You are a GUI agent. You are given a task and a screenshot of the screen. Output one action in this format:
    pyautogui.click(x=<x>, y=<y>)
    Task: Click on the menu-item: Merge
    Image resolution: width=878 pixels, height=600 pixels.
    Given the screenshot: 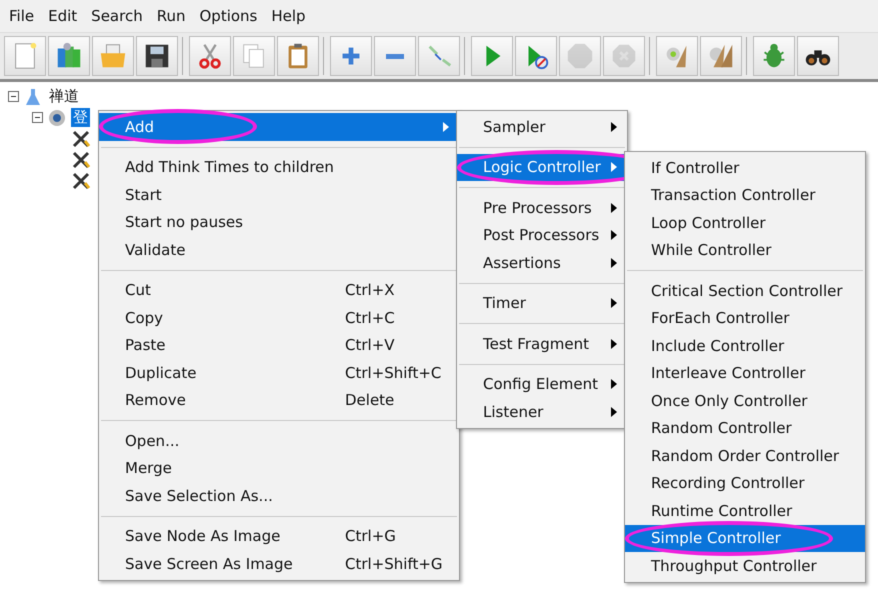 What is the action you would take?
    pyautogui.click(x=279, y=468)
    